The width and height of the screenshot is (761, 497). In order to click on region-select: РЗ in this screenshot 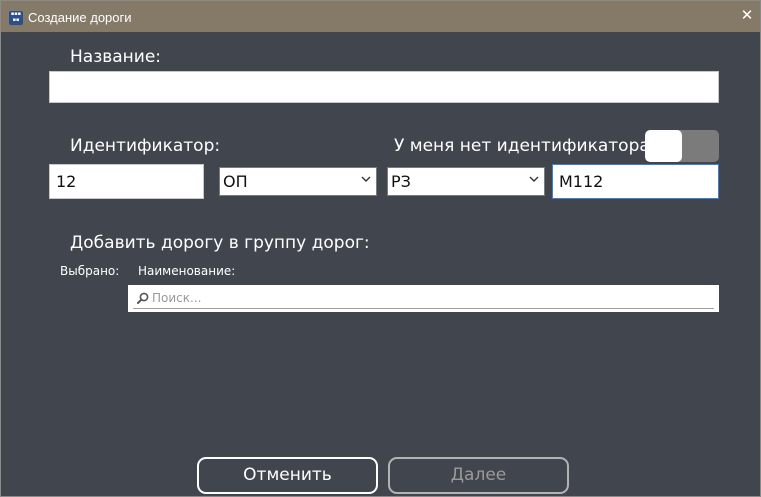, I will do `click(466, 181)`.